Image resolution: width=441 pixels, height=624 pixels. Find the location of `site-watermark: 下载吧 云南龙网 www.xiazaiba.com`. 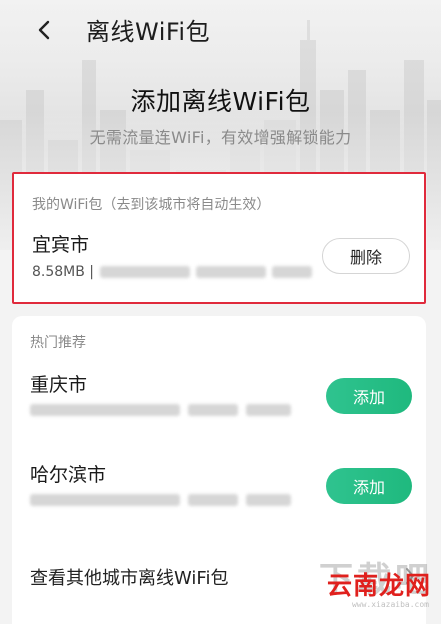

site-watermark: 下载吧 云南龙网 www.xiazaiba.com is located at coordinates (373, 587).